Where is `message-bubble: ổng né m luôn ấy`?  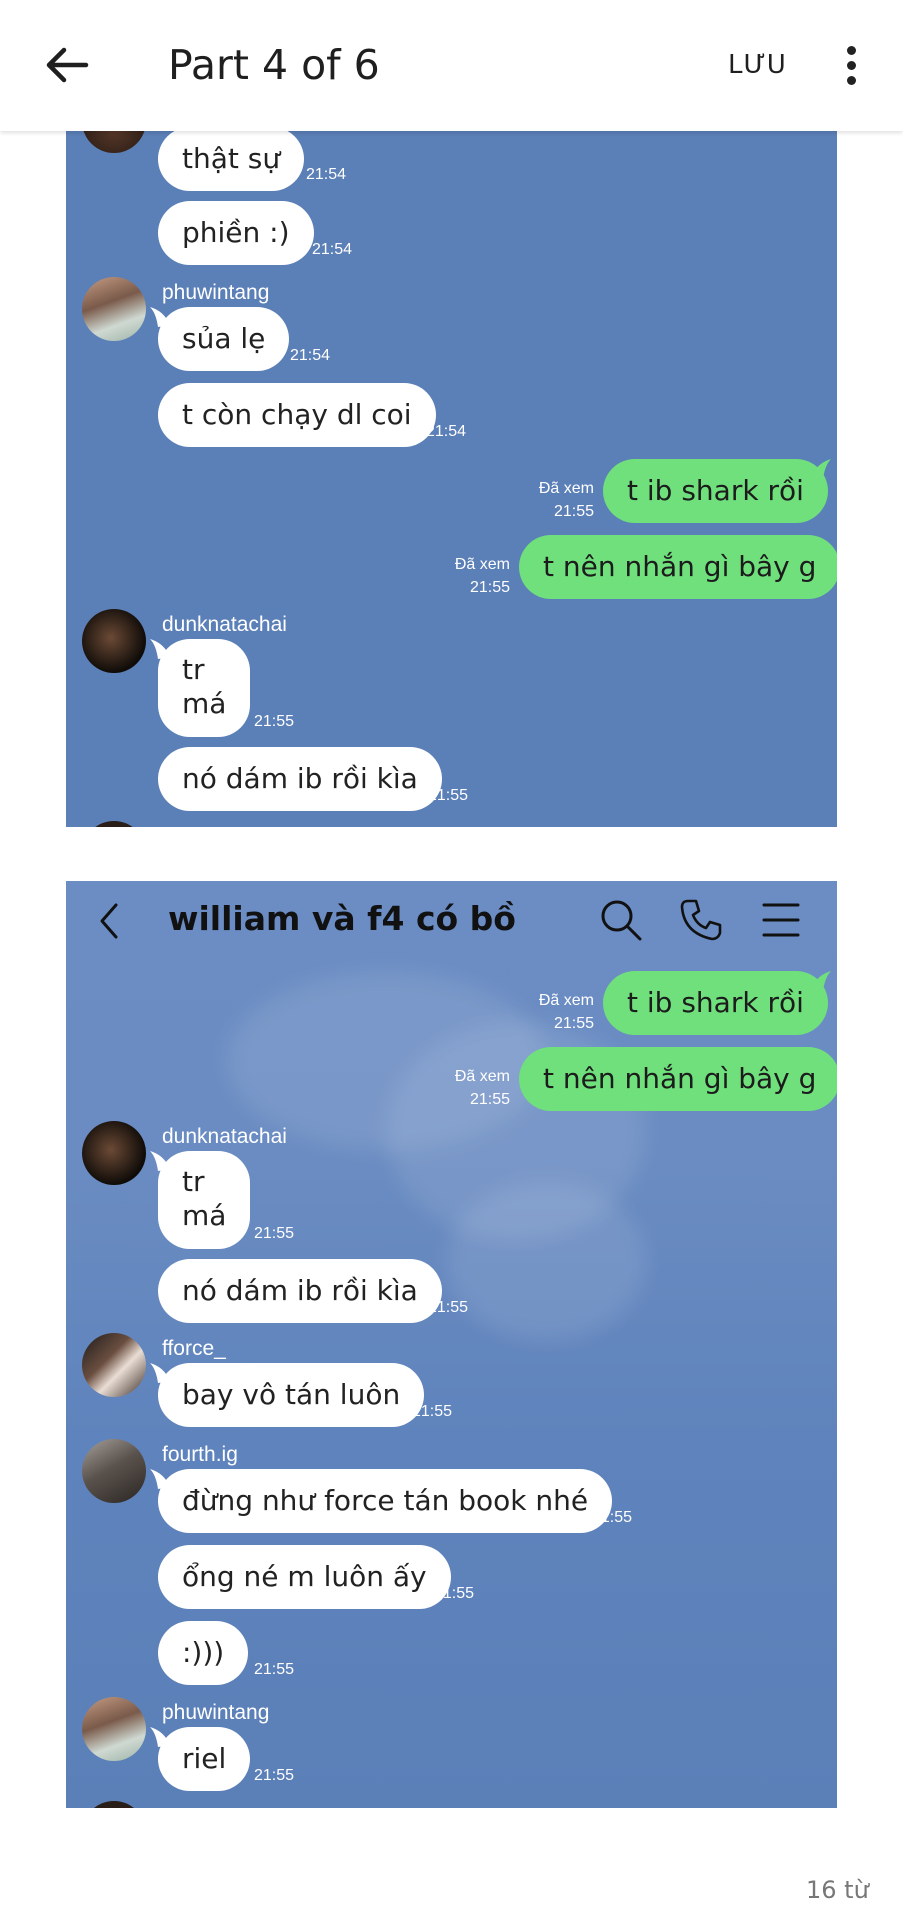
message-bubble: ổng né m luôn ấy is located at coordinates (304, 1577).